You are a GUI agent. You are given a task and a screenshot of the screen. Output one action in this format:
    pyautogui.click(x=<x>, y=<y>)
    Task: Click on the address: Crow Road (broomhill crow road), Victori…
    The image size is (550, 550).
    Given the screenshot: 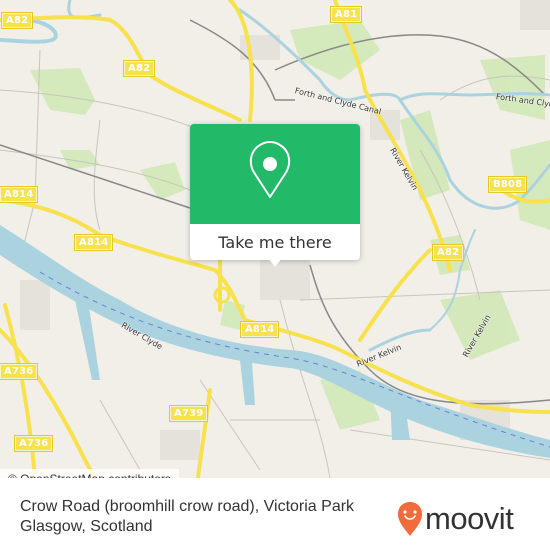 What is the action you would take?
    pyautogui.click(x=200, y=517)
    